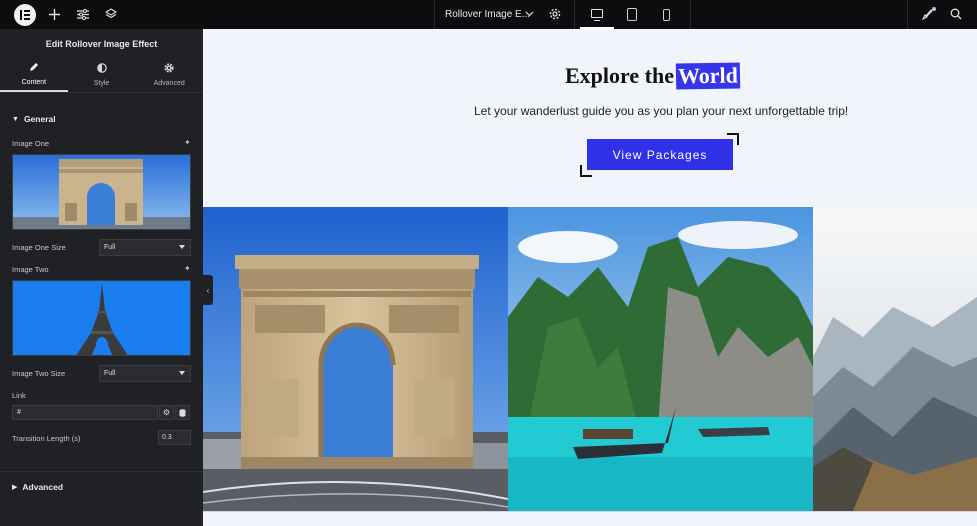 Image resolution: width=977 pixels, height=526 pixels. What do you see at coordinates (34, 82) in the screenshot?
I see `tab-content-label: Content` at bounding box center [34, 82].